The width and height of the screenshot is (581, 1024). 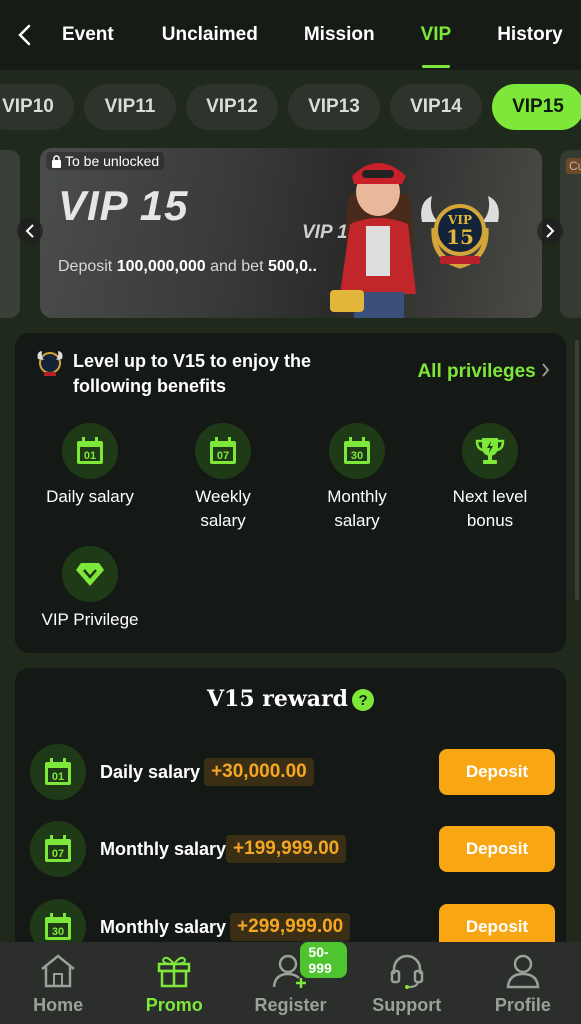 I want to click on vip-badge-icon: VIP 15, so click(x=460, y=232).